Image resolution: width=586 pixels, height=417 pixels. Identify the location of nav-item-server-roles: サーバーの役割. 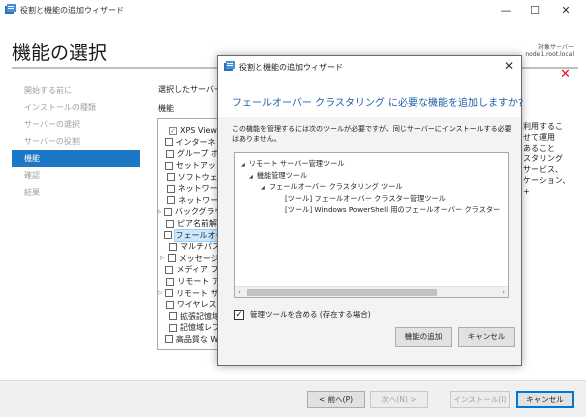
(76, 141).